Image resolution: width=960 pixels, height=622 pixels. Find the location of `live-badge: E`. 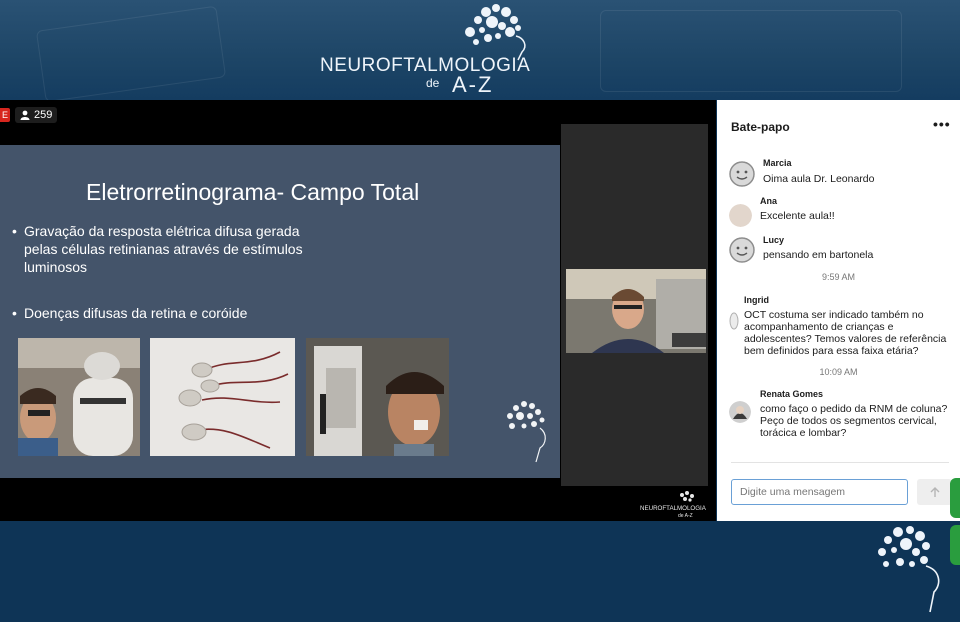

live-badge: E is located at coordinates (5, 115).